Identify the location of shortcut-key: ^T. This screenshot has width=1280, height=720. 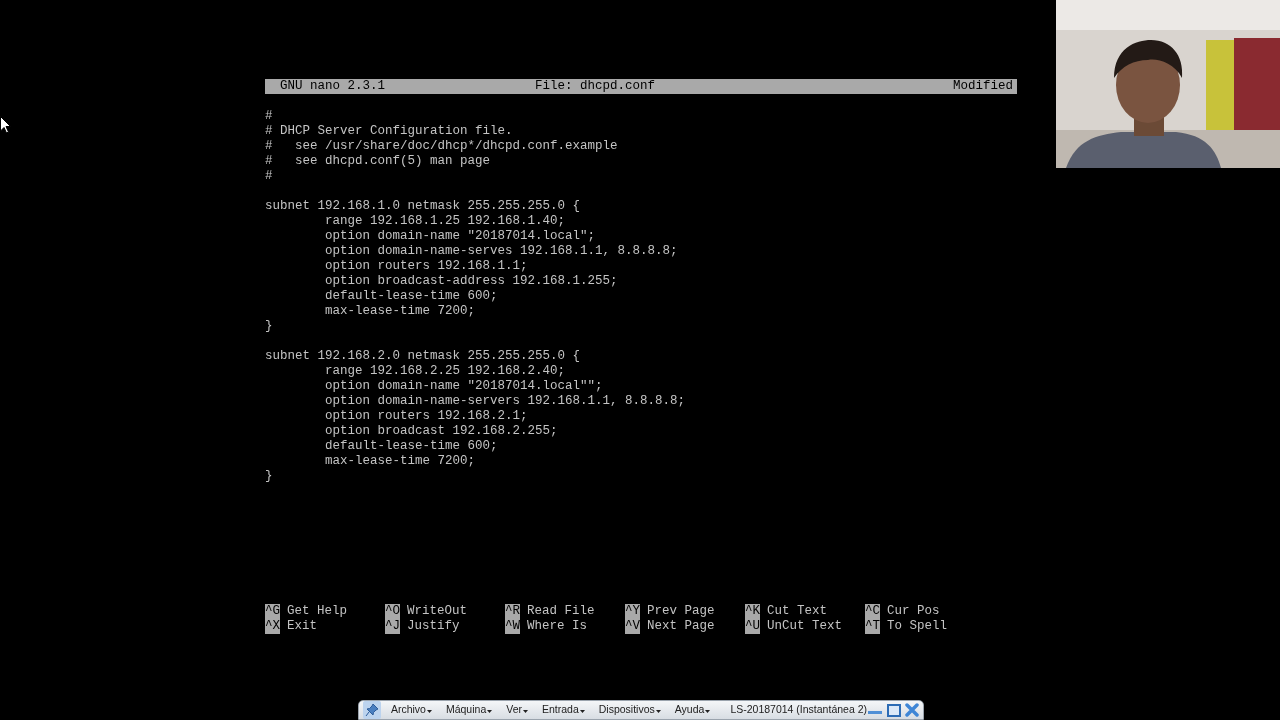
(872, 626).